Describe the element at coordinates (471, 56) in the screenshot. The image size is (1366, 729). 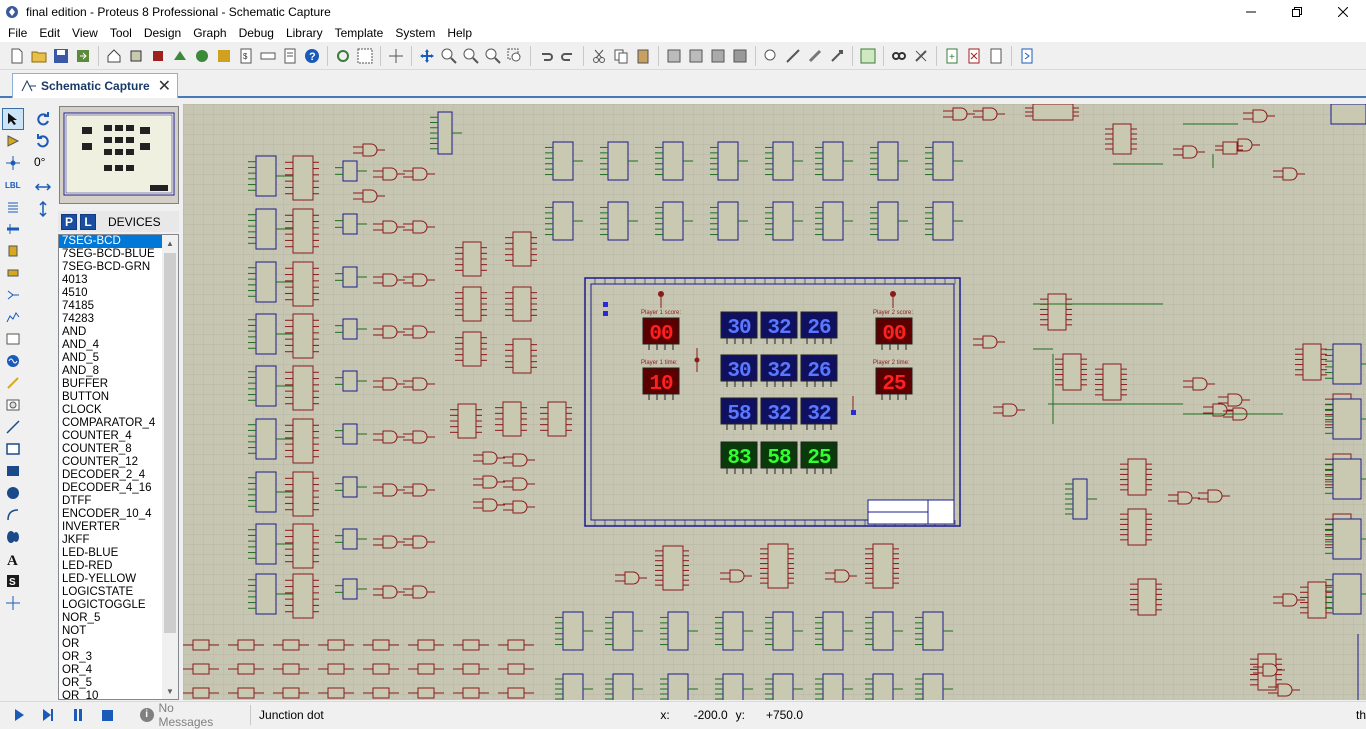
I see `zoom-out-icon` at that location.